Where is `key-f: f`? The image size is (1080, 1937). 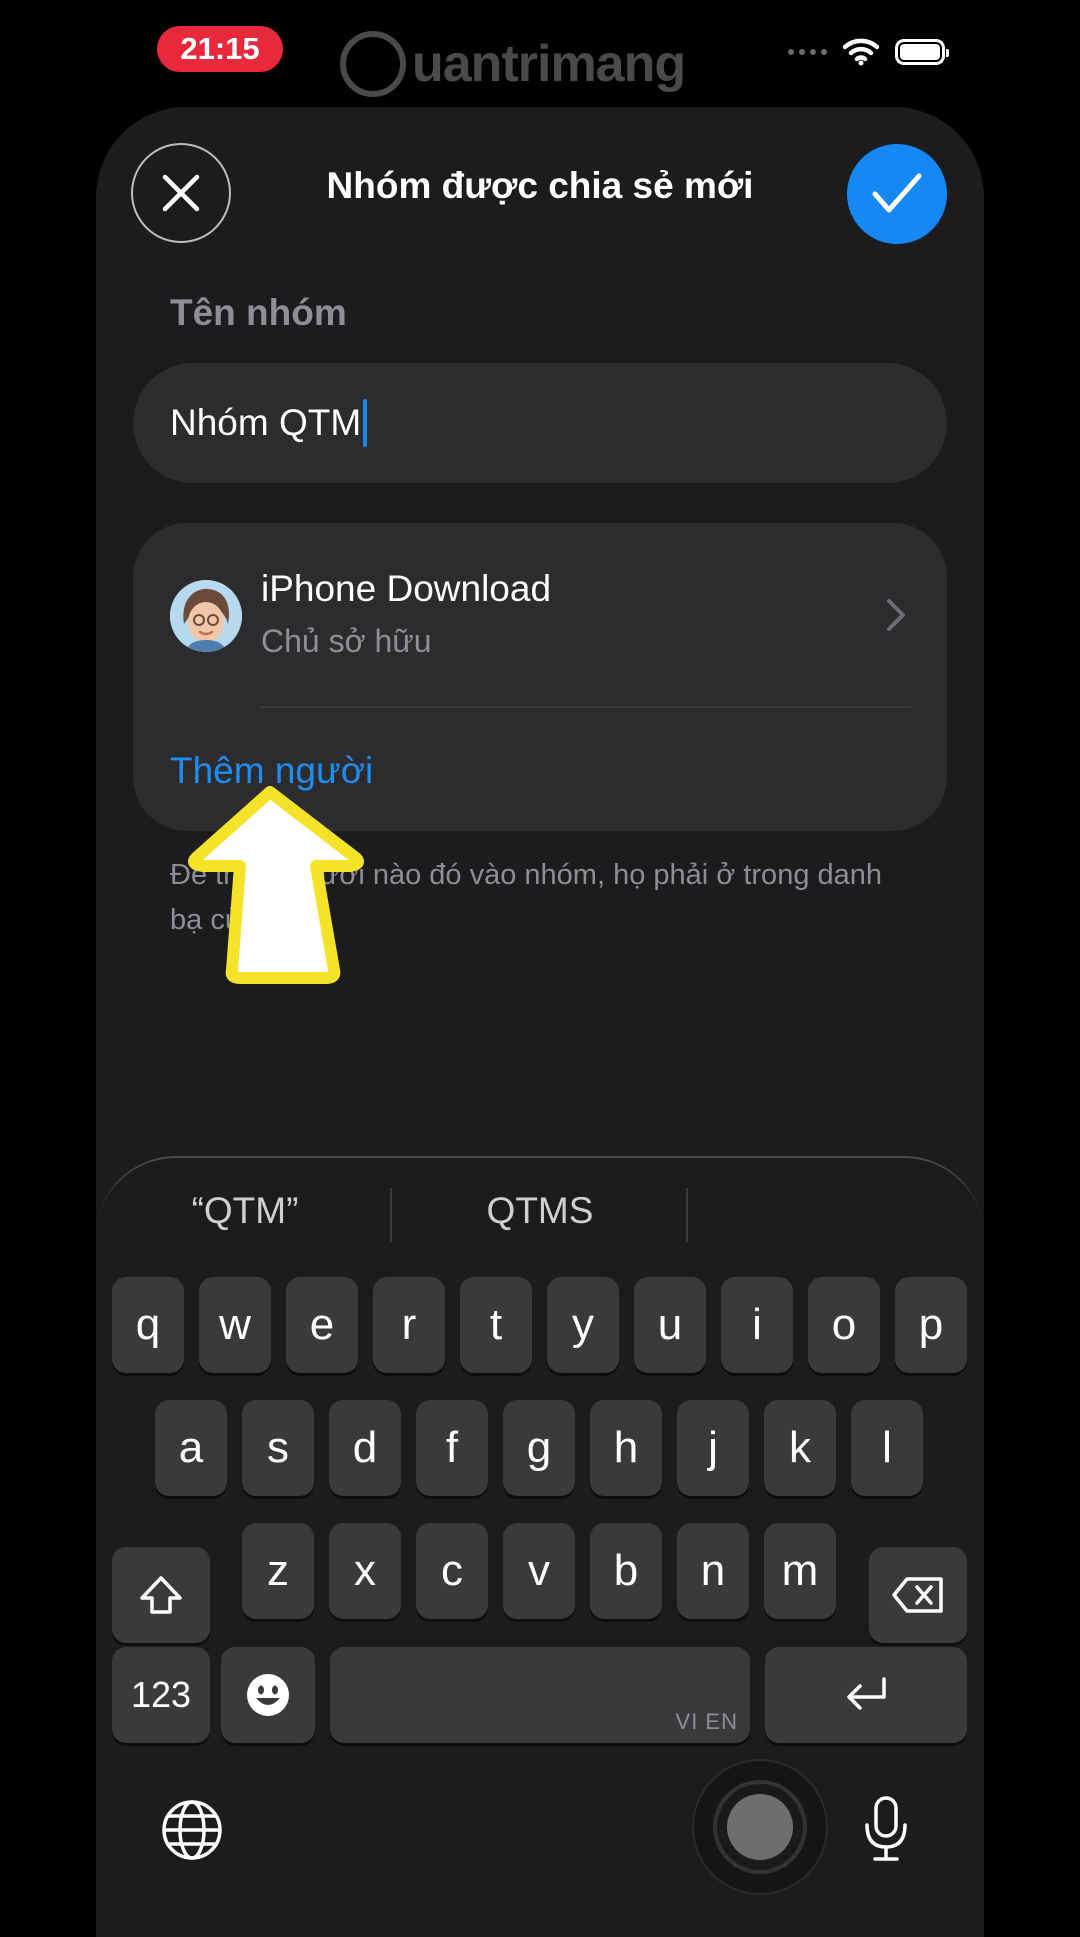
key-f: f is located at coordinates (452, 1448).